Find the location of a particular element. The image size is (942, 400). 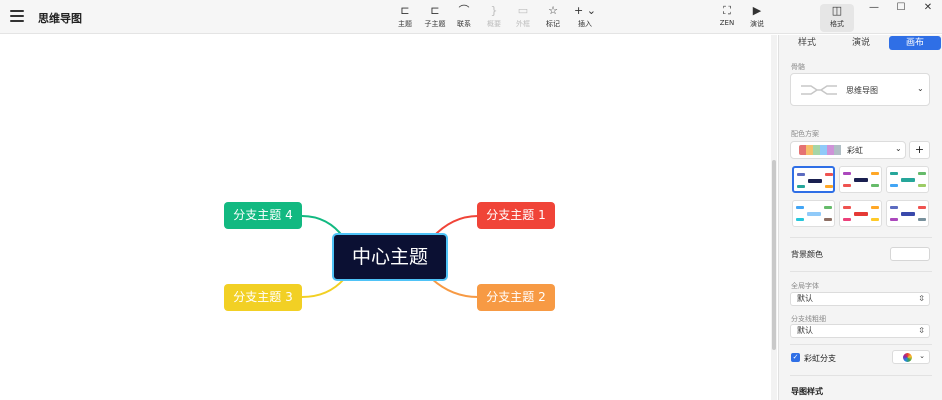

rainbow-palette-dropdown: ⌄ is located at coordinates (911, 357).